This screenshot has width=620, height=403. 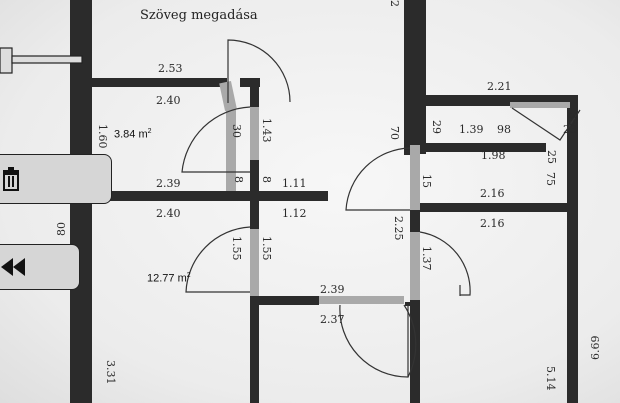 What do you see at coordinates (11, 179) in the screenshot?
I see `trash-icon` at bounding box center [11, 179].